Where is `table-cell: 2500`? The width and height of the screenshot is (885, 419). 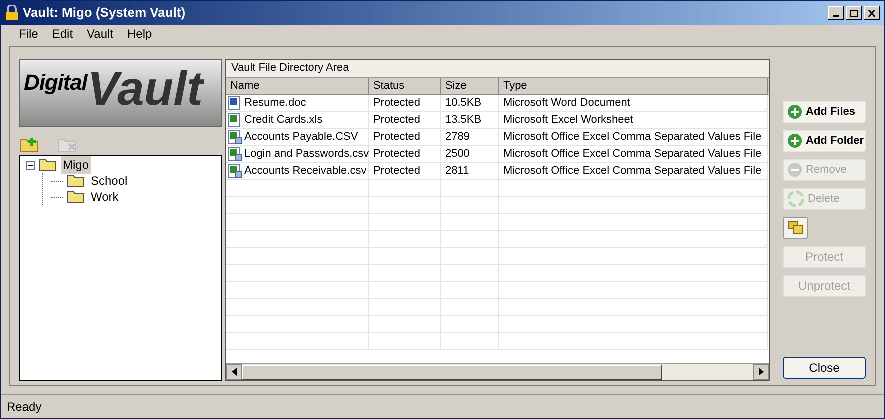 table-cell: 2500 is located at coordinates (470, 154).